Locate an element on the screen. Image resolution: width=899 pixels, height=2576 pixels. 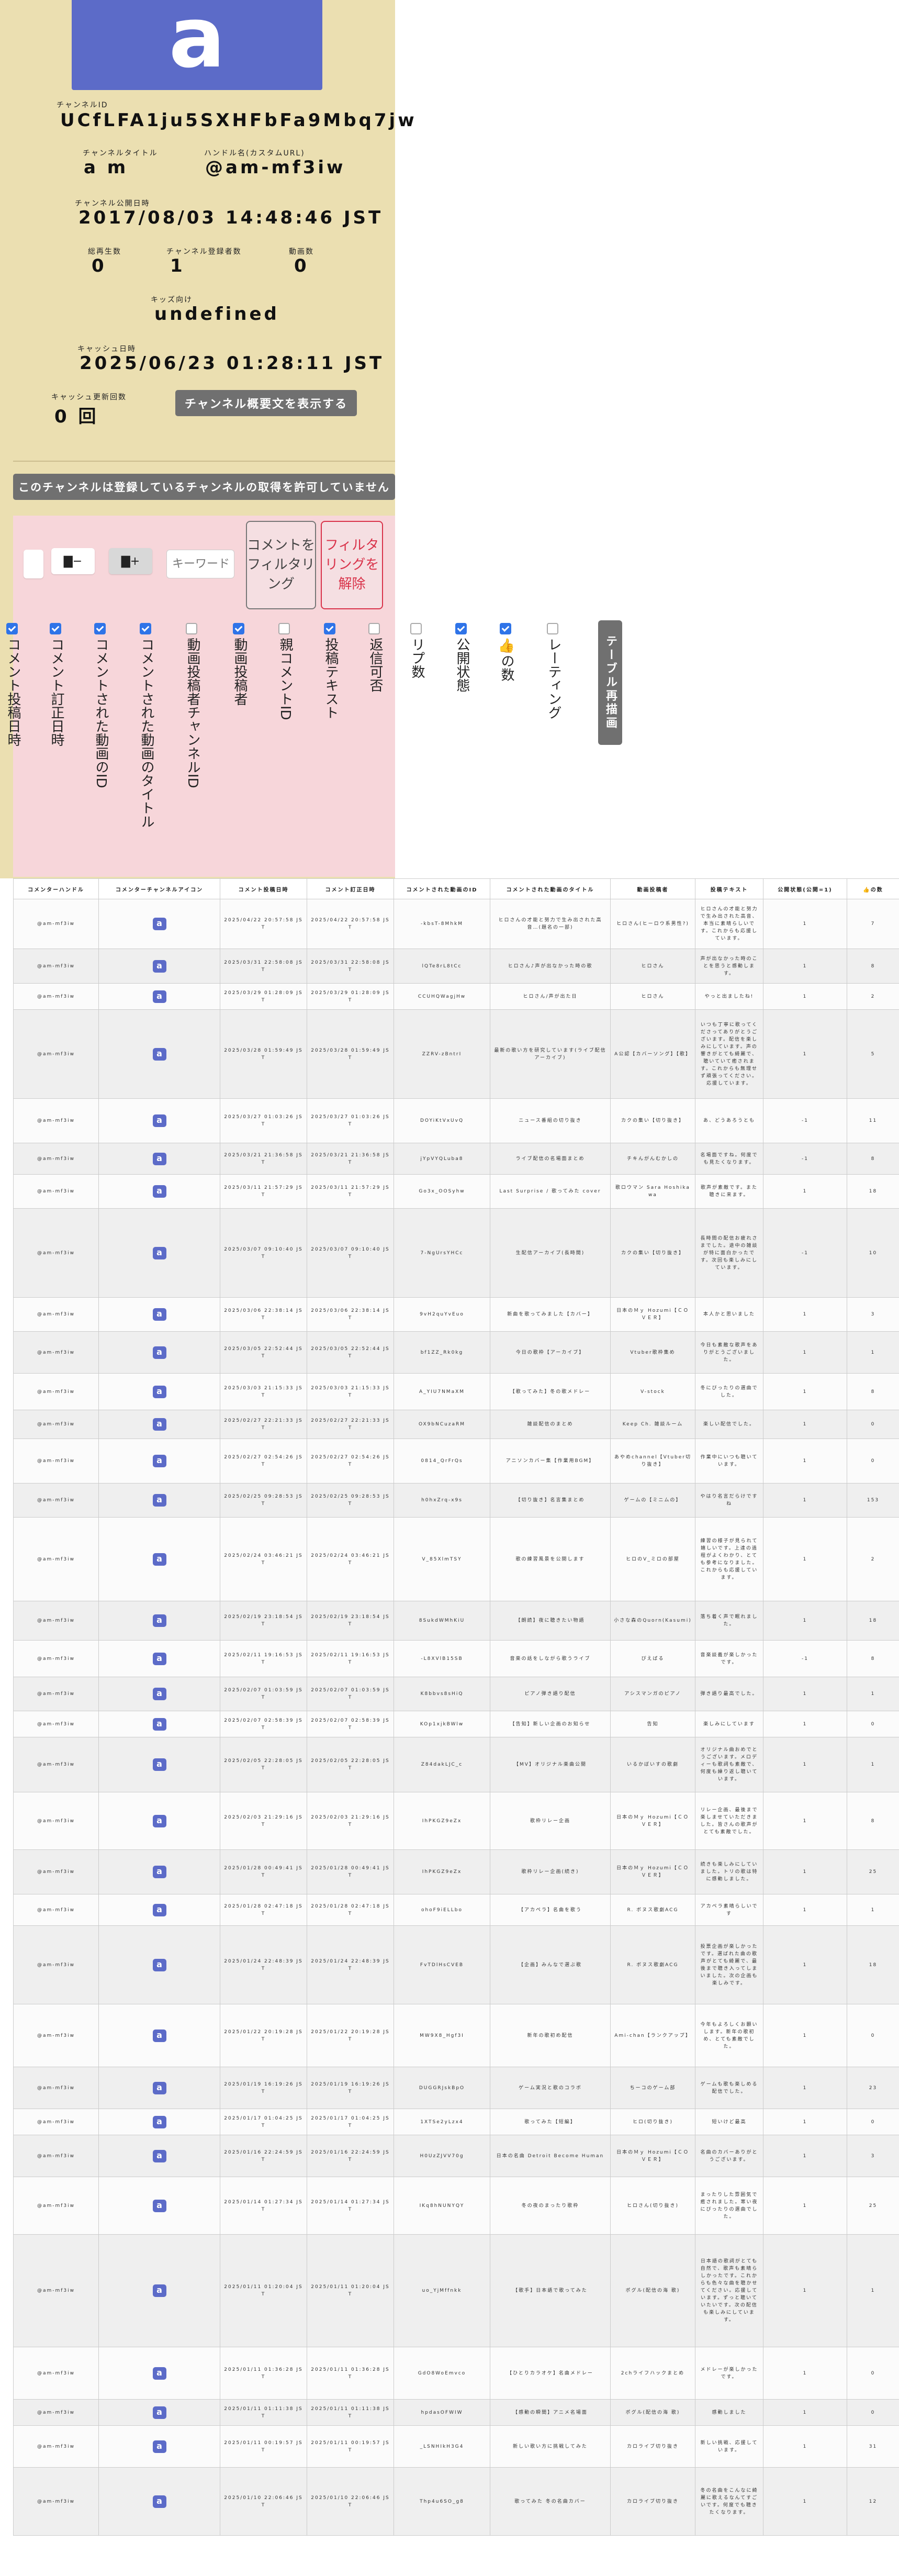
column-toggle: 公開状態 is located at coordinates (462, 658).